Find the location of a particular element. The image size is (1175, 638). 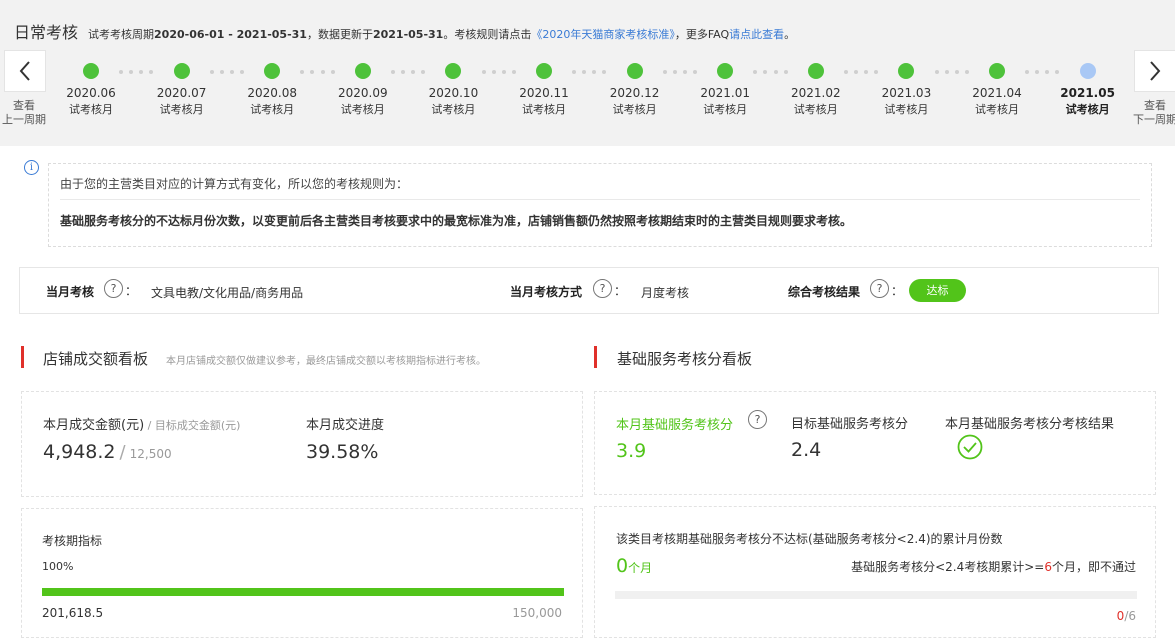

timeline-date: 2021.04 is located at coordinates (997, 93).